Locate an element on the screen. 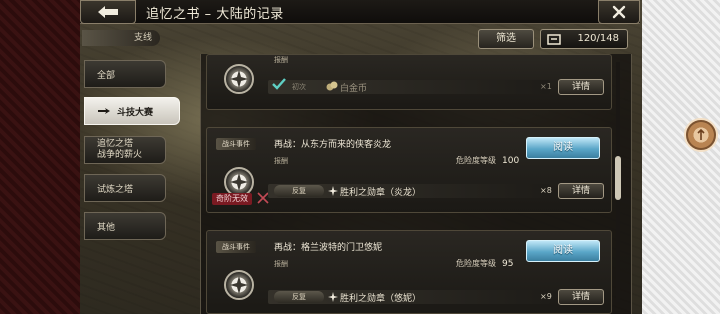 The width and height of the screenshot is (720, 314). arrow-left-icon is located at coordinates (108, 12).